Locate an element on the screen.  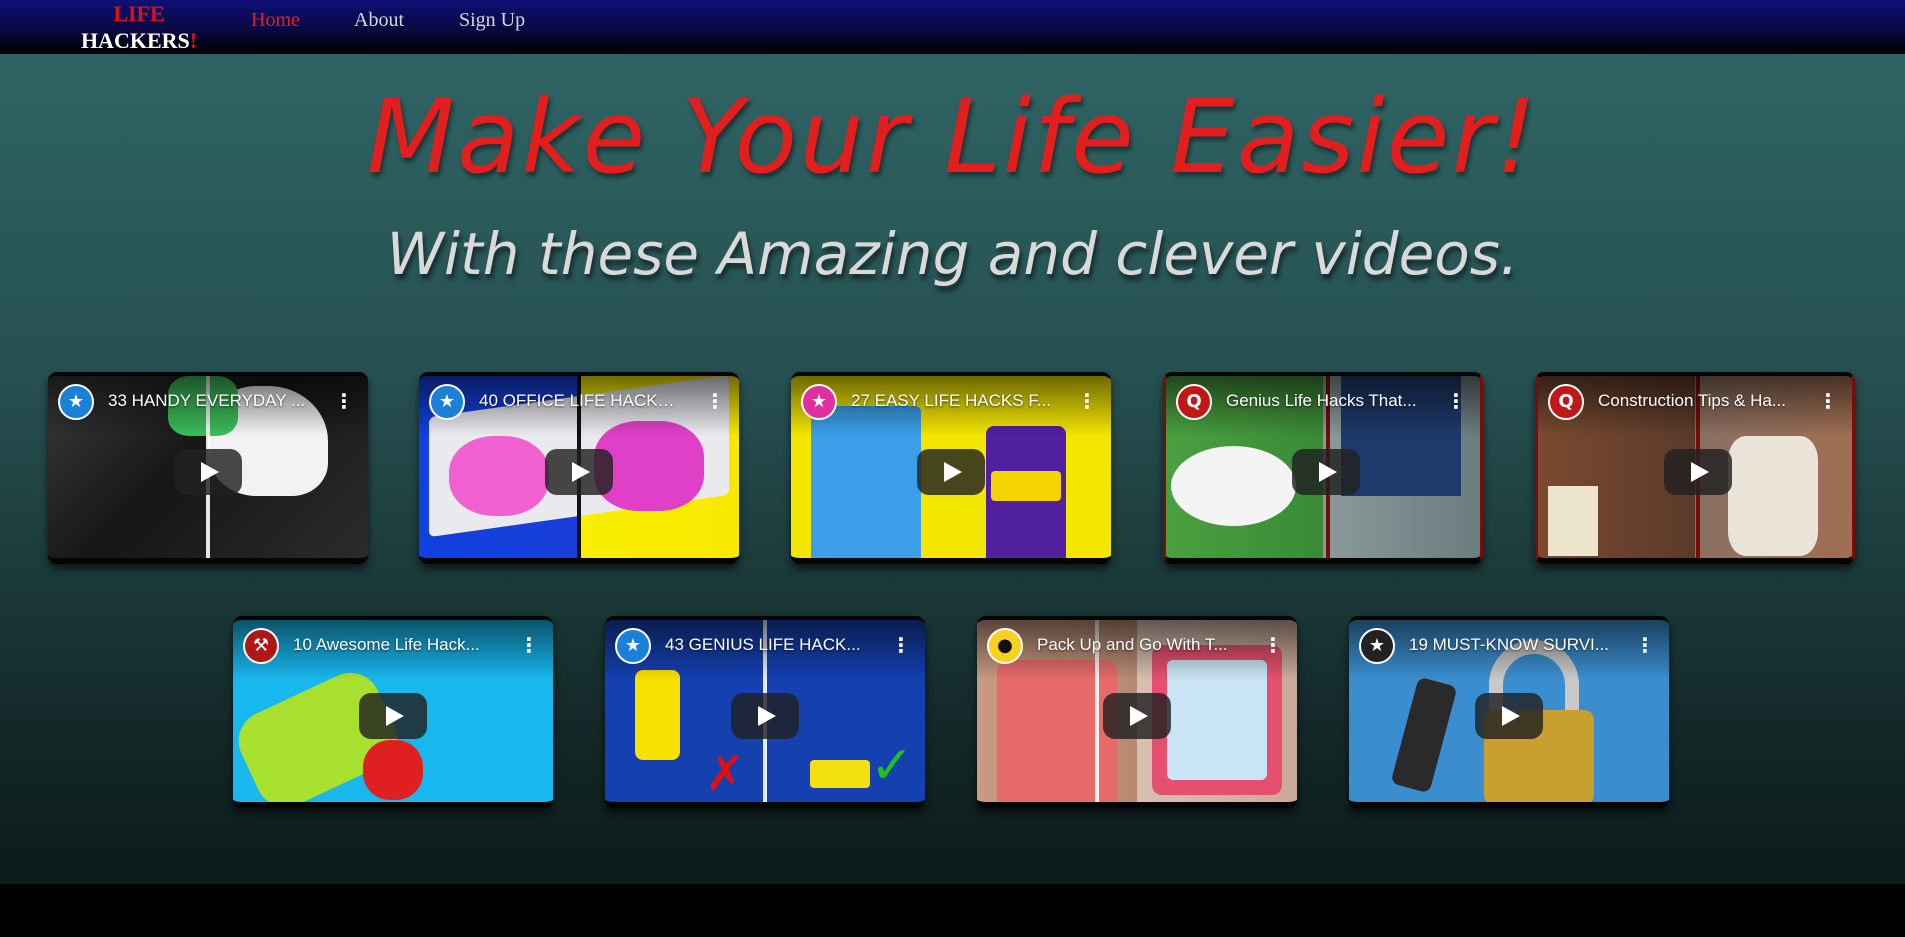
video-card: ★ 19 MUST-KNOW SURVI... ⋮ is located at coordinates (1509, 712).